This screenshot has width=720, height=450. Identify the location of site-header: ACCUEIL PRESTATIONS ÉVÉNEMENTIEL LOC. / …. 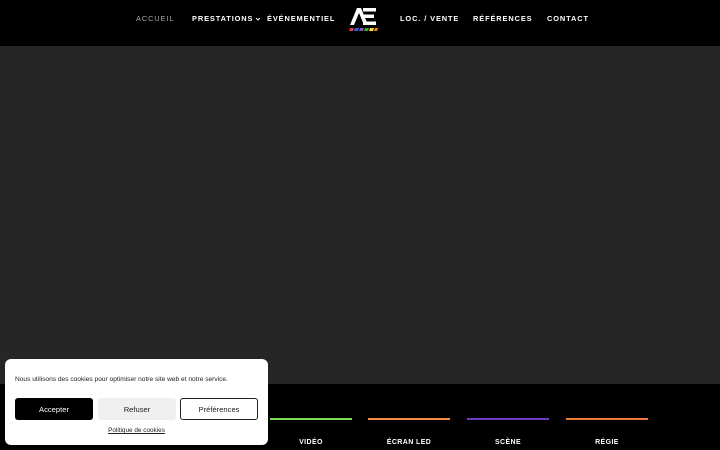
(360, 23).